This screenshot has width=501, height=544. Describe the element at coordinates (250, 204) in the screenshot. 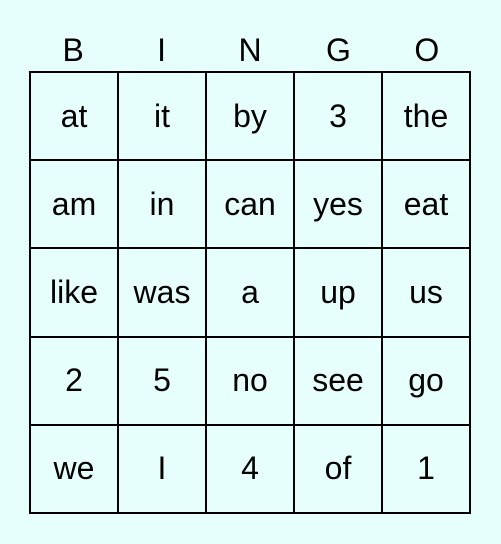

I see `bingo-cell: can` at that location.